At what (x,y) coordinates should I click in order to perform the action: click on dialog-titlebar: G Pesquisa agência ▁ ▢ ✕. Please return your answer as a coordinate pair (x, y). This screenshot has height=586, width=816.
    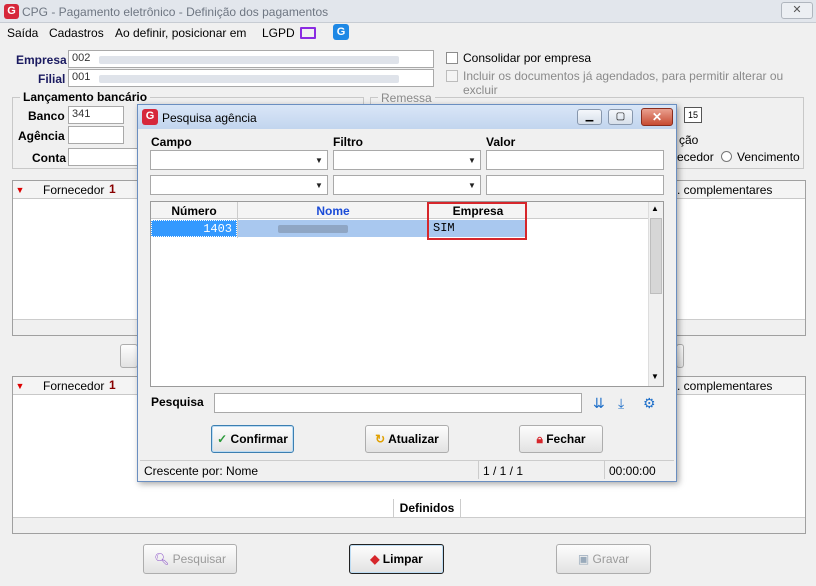
    Looking at the image, I should click on (407, 117).